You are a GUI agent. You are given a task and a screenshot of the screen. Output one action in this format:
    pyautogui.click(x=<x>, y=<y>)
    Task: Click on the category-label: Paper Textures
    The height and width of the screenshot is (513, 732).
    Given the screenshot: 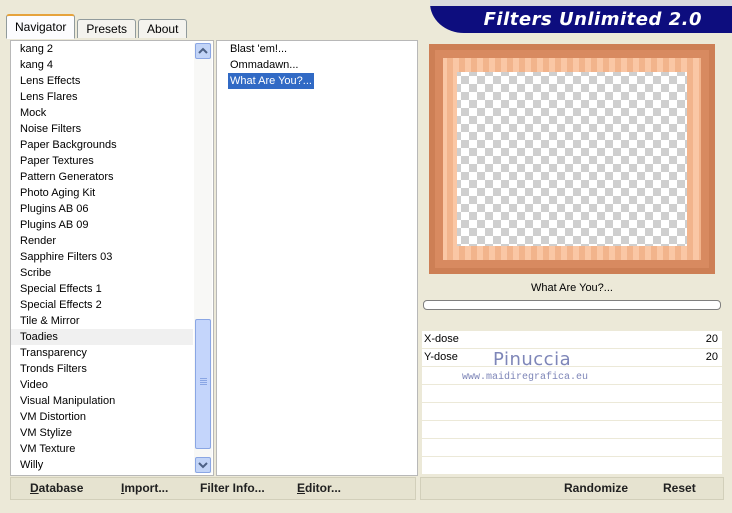 What is the action you would take?
    pyautogui.click(x=57, y=161)
    